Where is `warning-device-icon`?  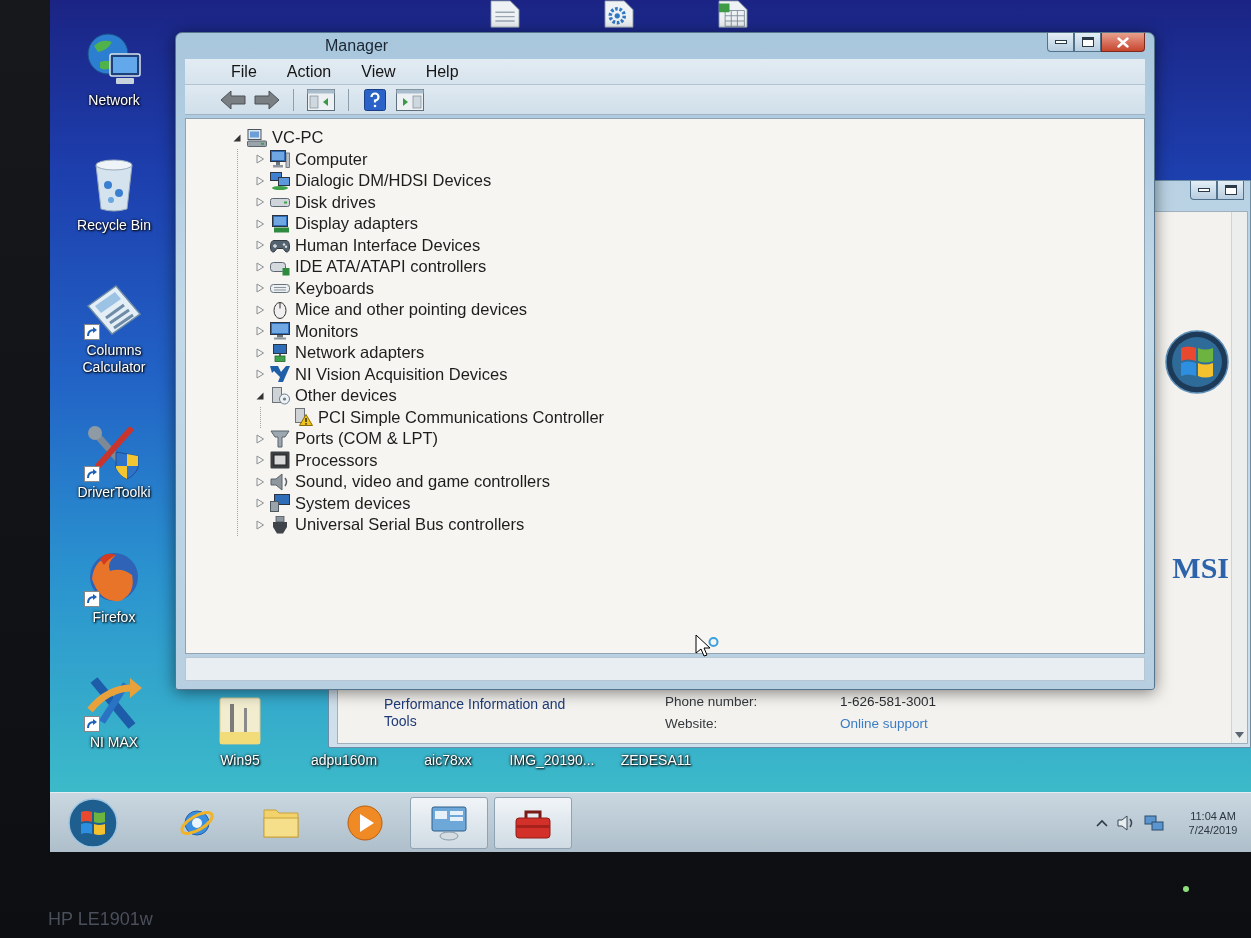
warning-device-icon is located at coordinates (303, 417).